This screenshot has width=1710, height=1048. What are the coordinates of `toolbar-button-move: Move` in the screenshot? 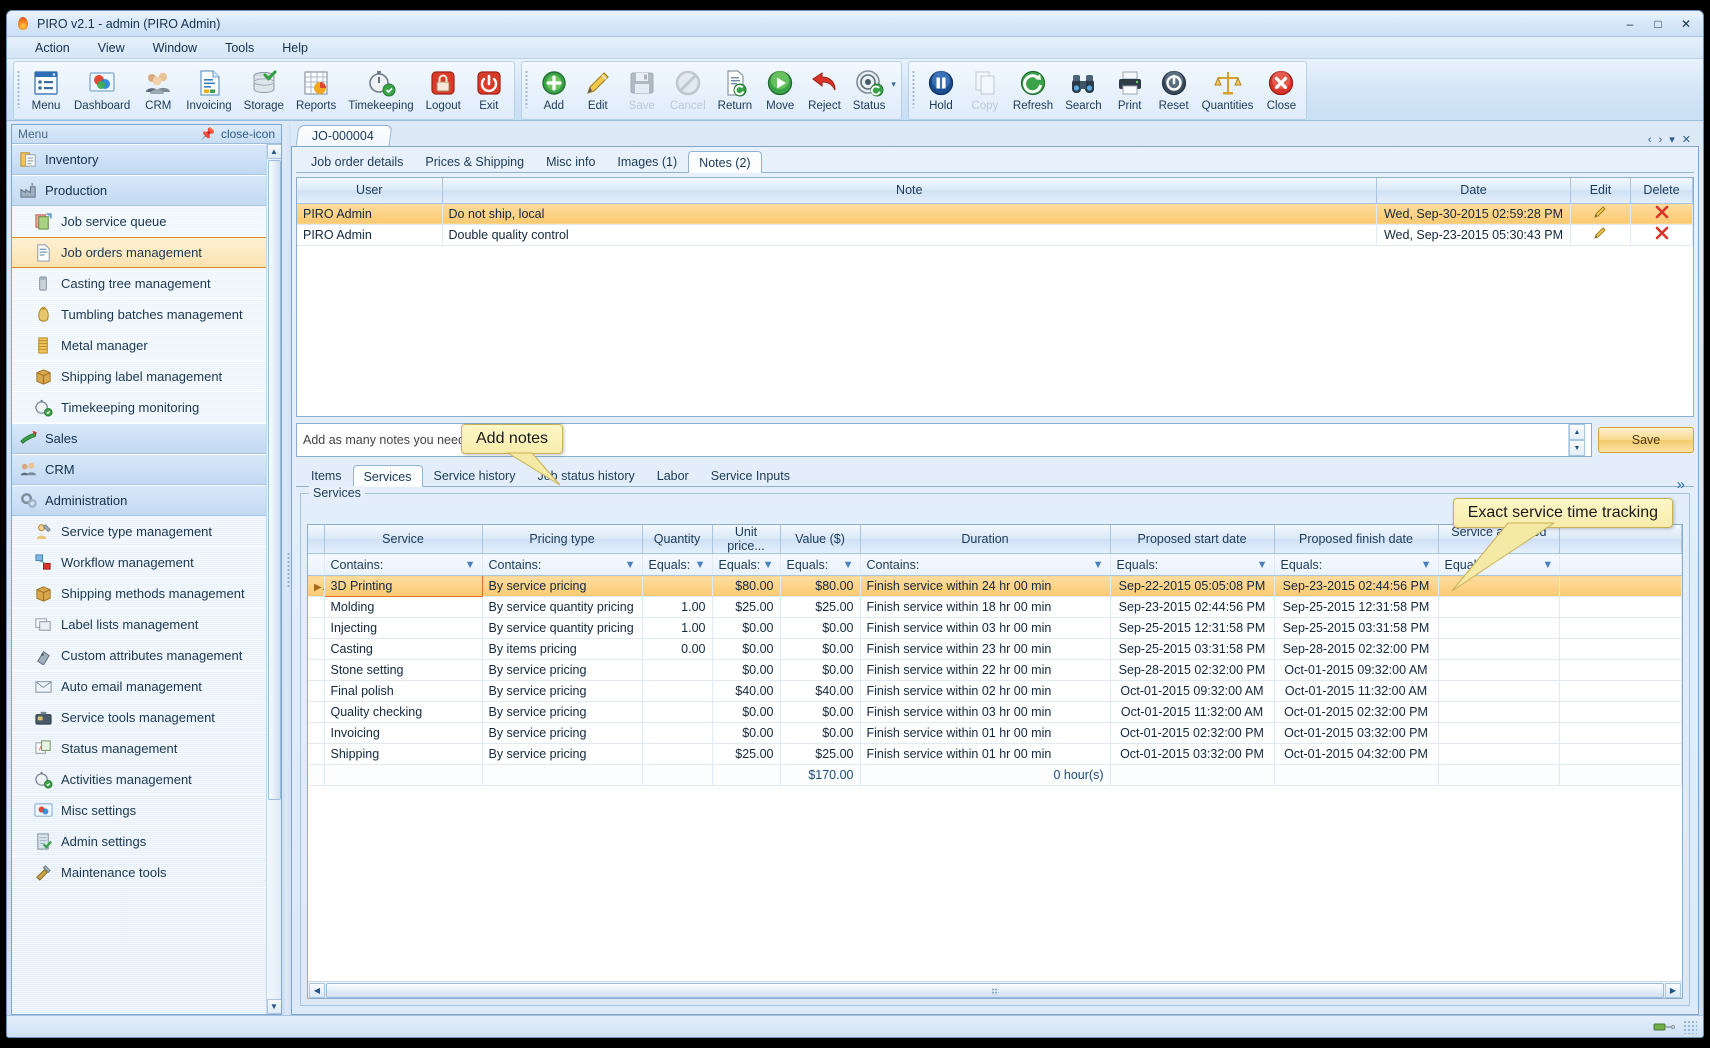 It's located at (780, 88).